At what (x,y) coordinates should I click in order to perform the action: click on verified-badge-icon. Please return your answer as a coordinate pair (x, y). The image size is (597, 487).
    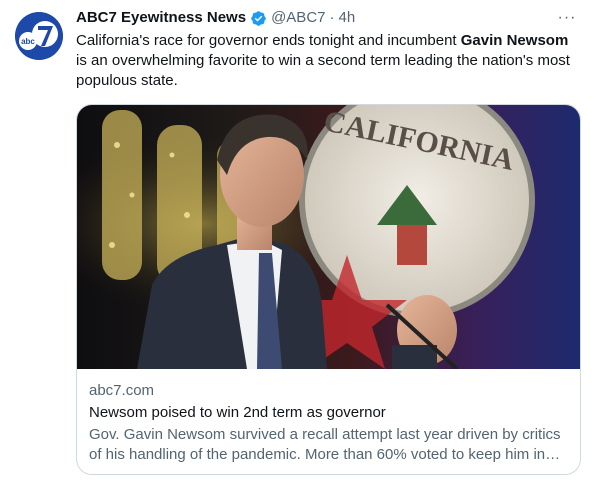
    Looking at the image, I should click on (258, 18).